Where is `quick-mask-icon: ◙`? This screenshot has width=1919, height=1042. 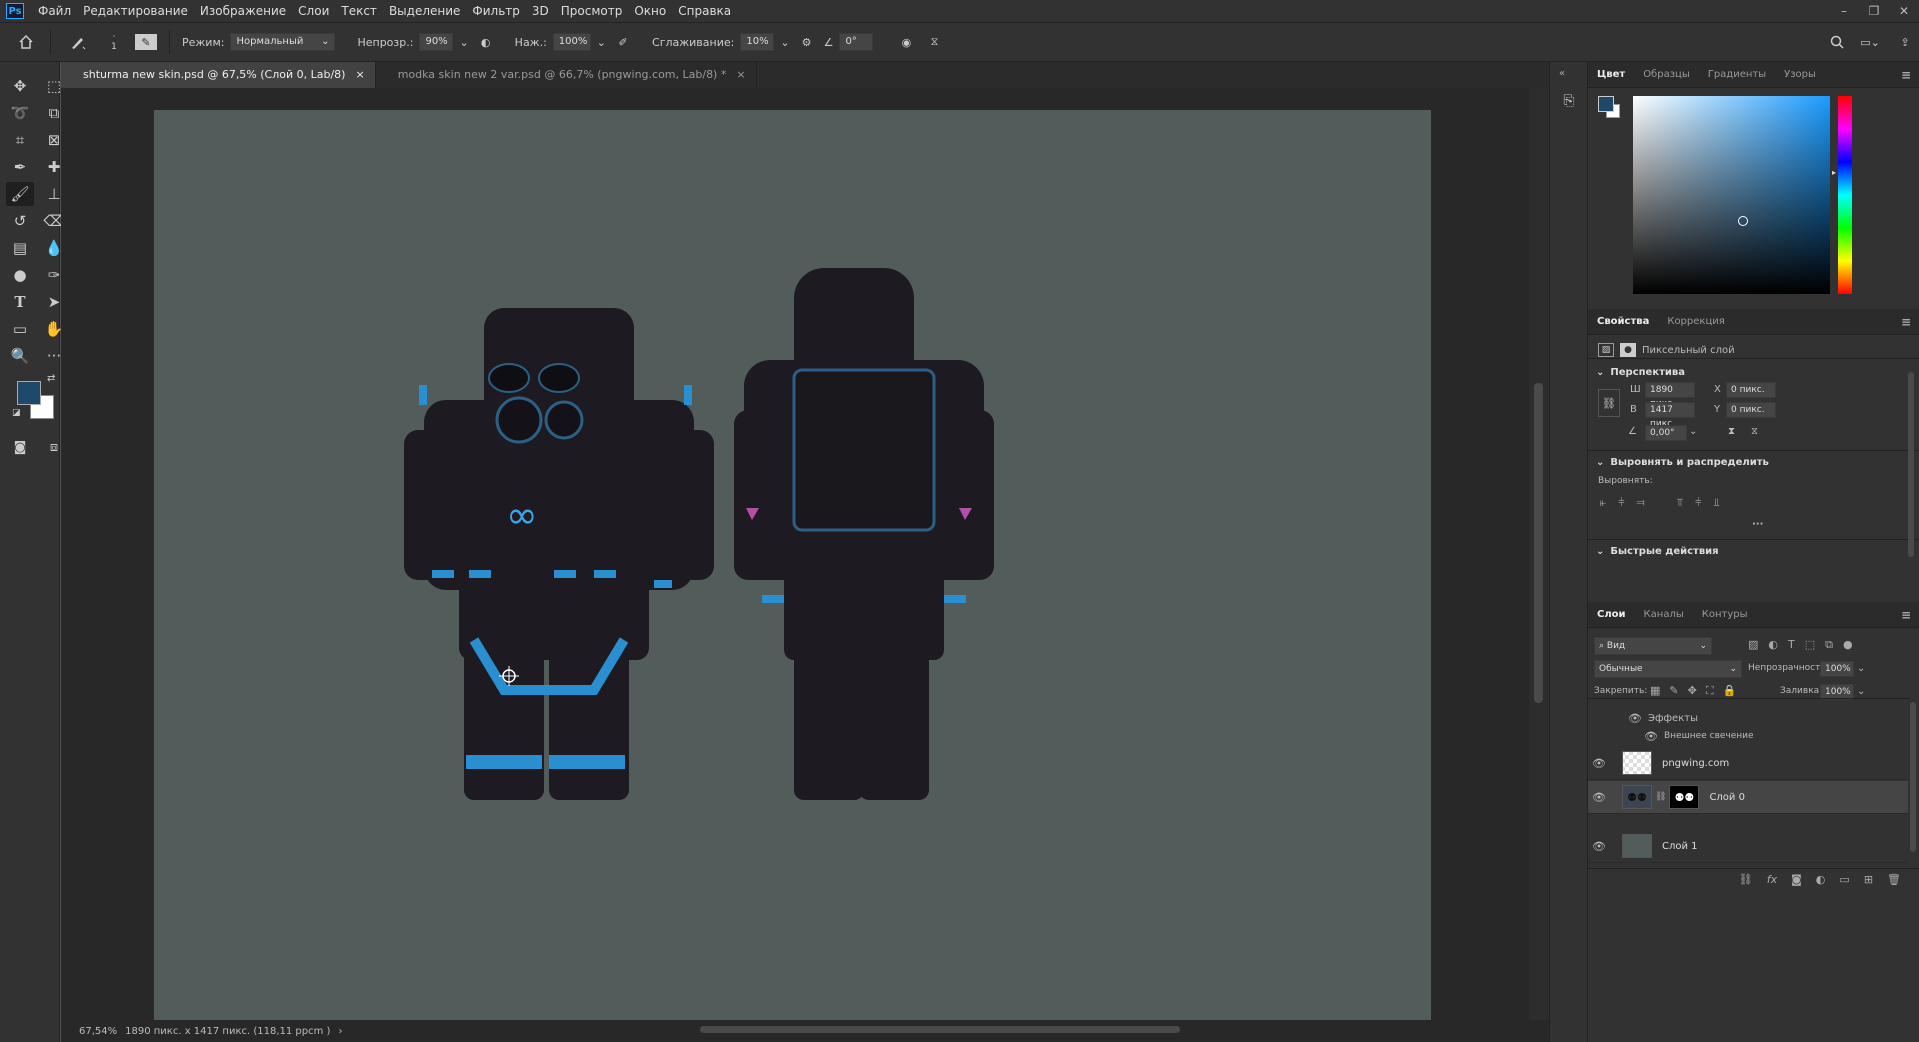
quick-mask-icon: ◙ is located at coordinates (20, 447).